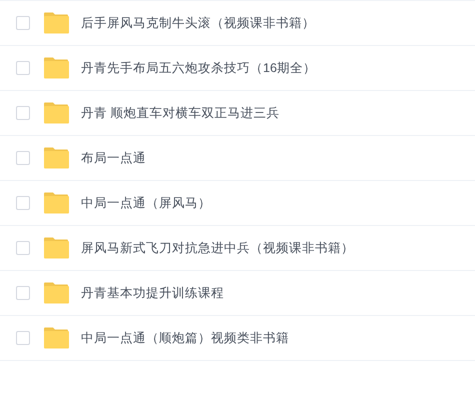  I want to click on file-name: 中局一点通（屏风马）, so click(146, 203).